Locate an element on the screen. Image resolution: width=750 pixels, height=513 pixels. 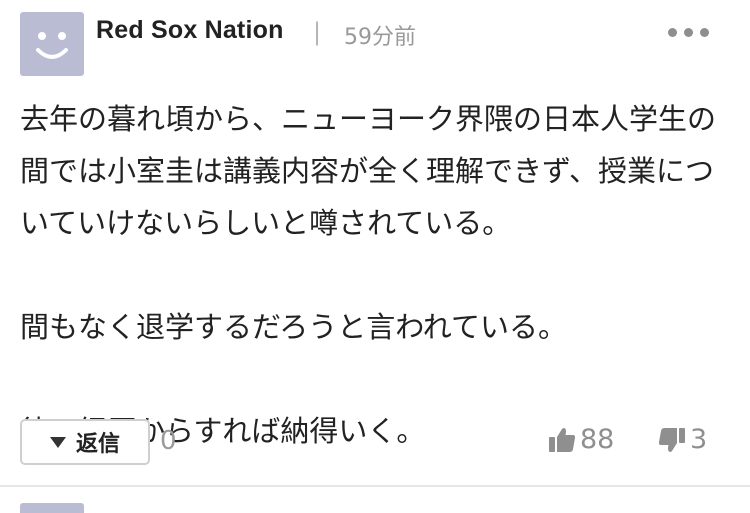
next-comment-avatar is located at coordinates (52, 508).